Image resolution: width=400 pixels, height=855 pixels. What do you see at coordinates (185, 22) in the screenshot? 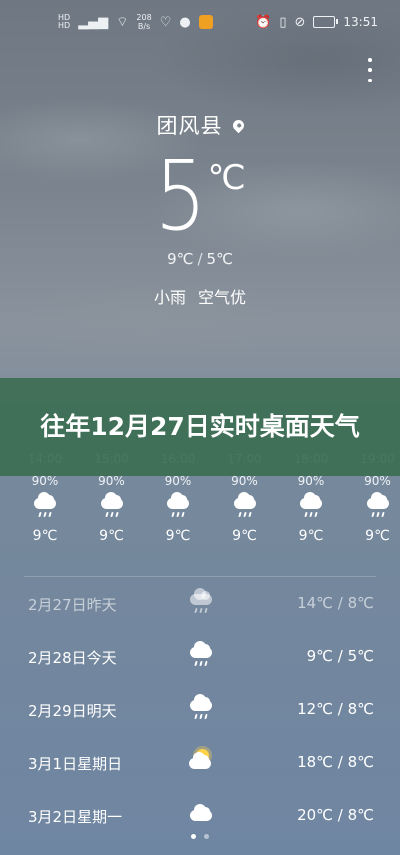
I see `chat-icon: ●` at bounding box center [185, 22].